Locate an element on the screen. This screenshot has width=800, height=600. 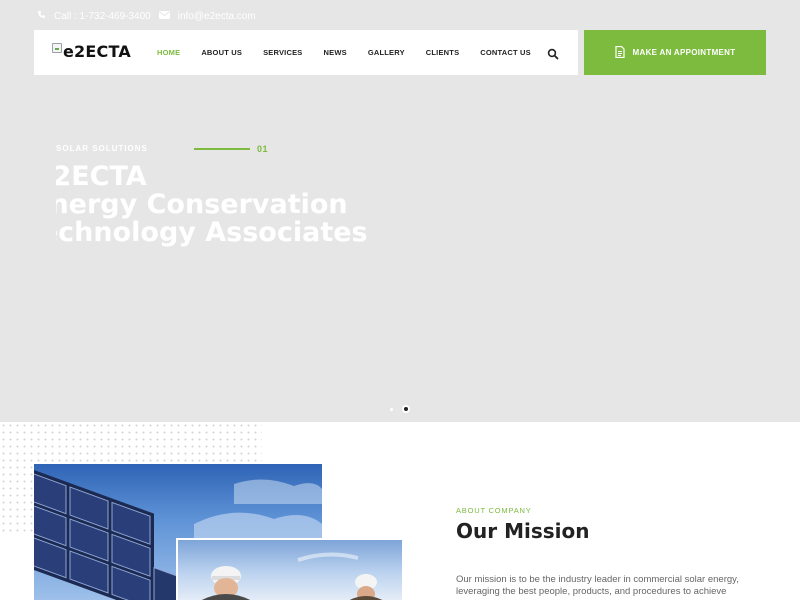
phone-contact: Call : 1-732-469-3400 is located at coordinates (94, 16).